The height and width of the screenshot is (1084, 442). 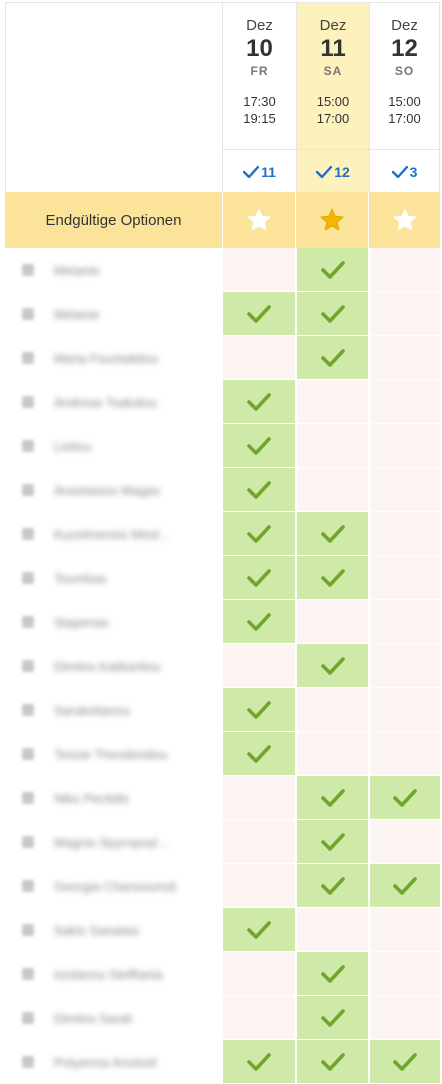 What do you see at coordinates (221, 314) in the screenshot?
I see `participant-row: Melanie` at bounding box center [221, 314].